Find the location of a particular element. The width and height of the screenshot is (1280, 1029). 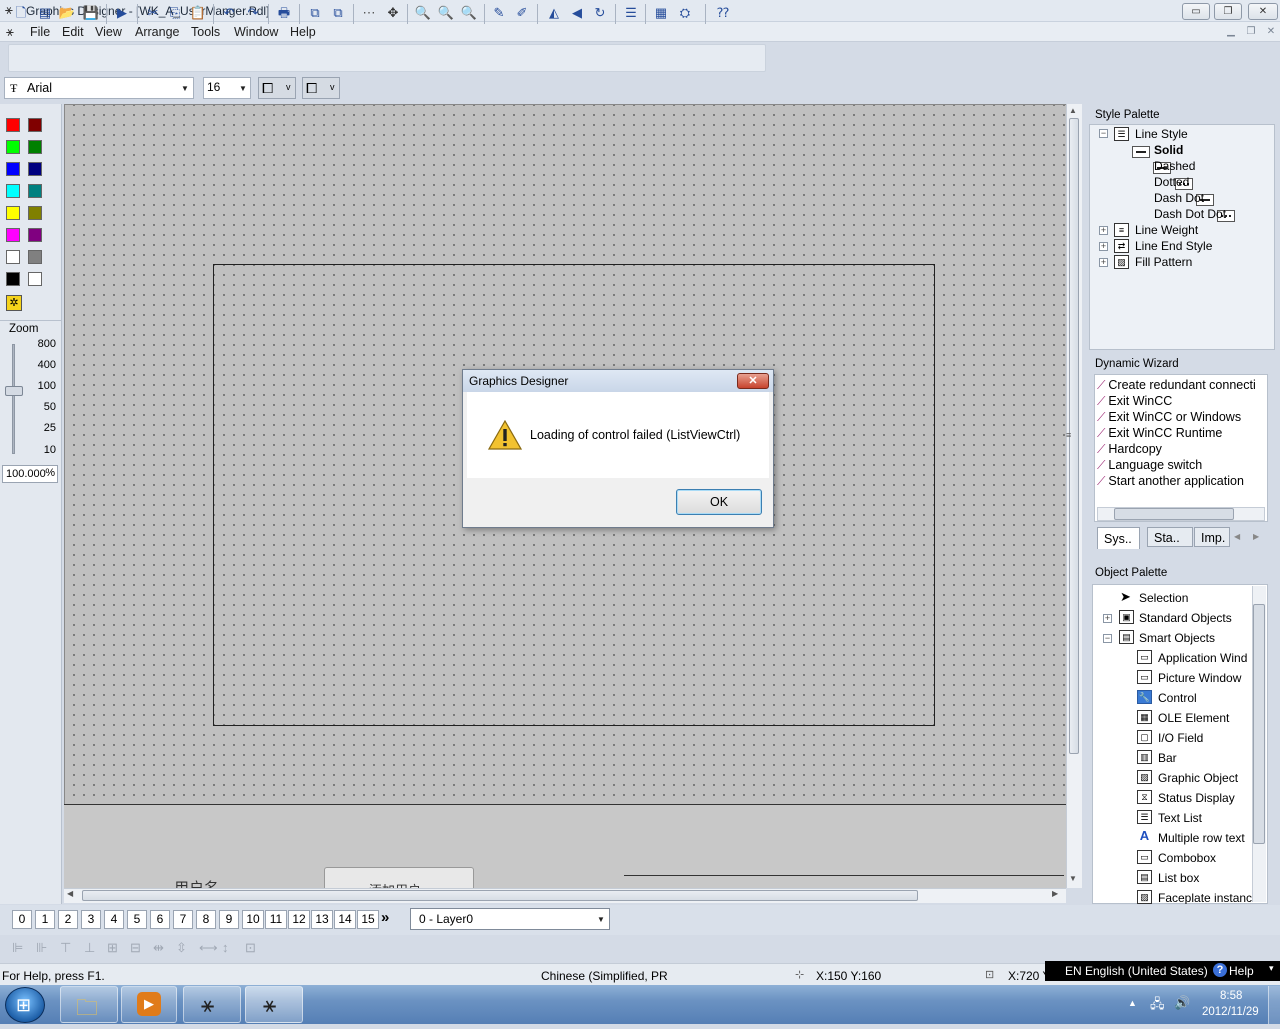

wizard-item: ⟋ Exit WinCC or Windows is located at coordinates (1182, 417).